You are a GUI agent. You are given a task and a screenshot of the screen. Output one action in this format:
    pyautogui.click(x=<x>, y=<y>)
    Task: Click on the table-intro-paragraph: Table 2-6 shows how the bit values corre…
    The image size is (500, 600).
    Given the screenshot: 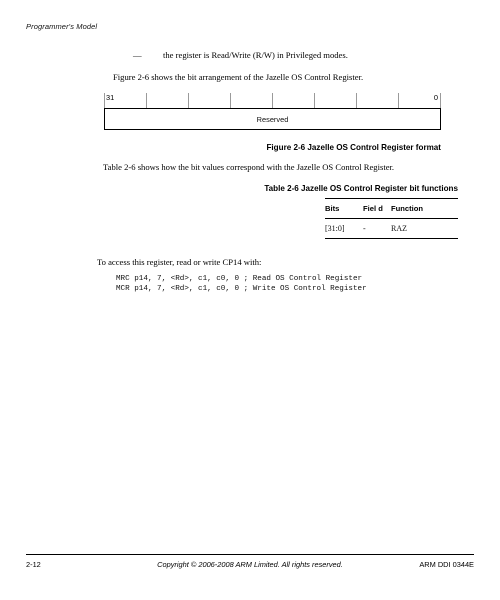 What is the action you would take?
    pyautogui.click(x=249, y=167)
    